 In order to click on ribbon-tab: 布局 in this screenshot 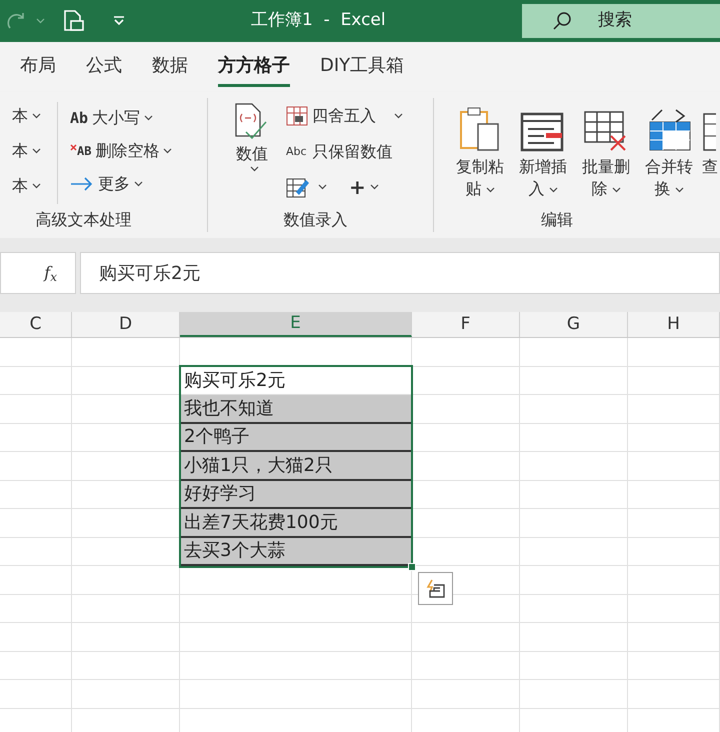, I will do `click(38, 67)`.